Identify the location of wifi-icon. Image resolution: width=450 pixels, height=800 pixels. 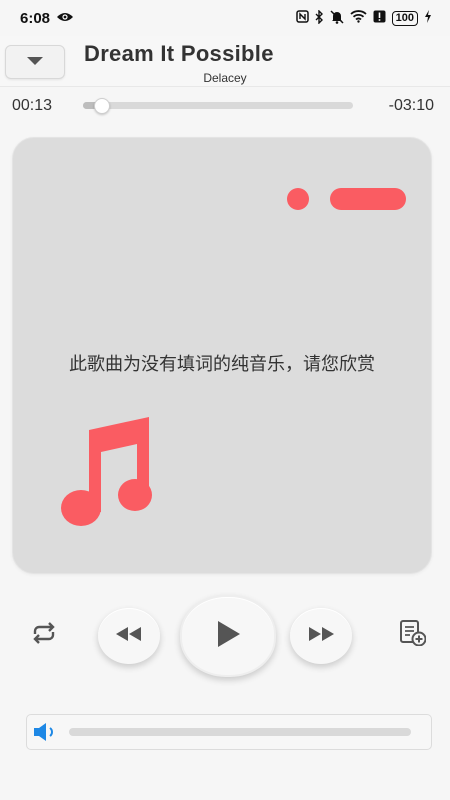
(358, 18).